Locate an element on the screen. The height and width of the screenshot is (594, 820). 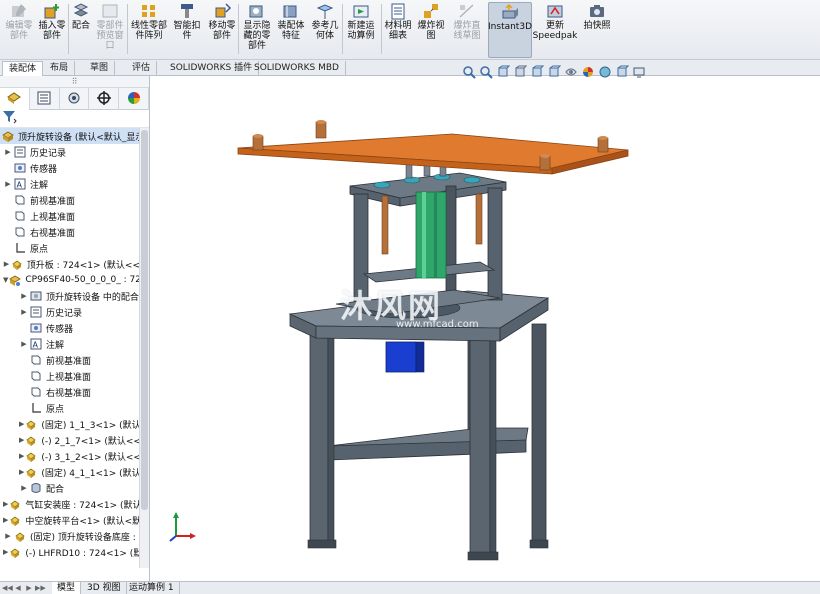
featuremanager-tab is located at coordinates (15, 99).